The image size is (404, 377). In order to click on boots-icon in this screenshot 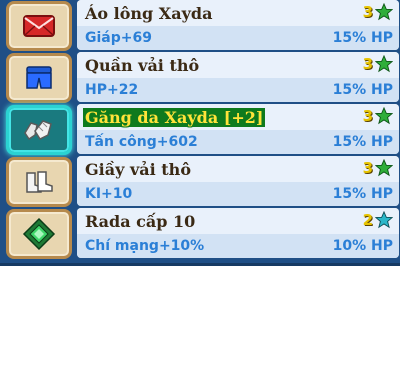, I will do `click(39, 182)`.